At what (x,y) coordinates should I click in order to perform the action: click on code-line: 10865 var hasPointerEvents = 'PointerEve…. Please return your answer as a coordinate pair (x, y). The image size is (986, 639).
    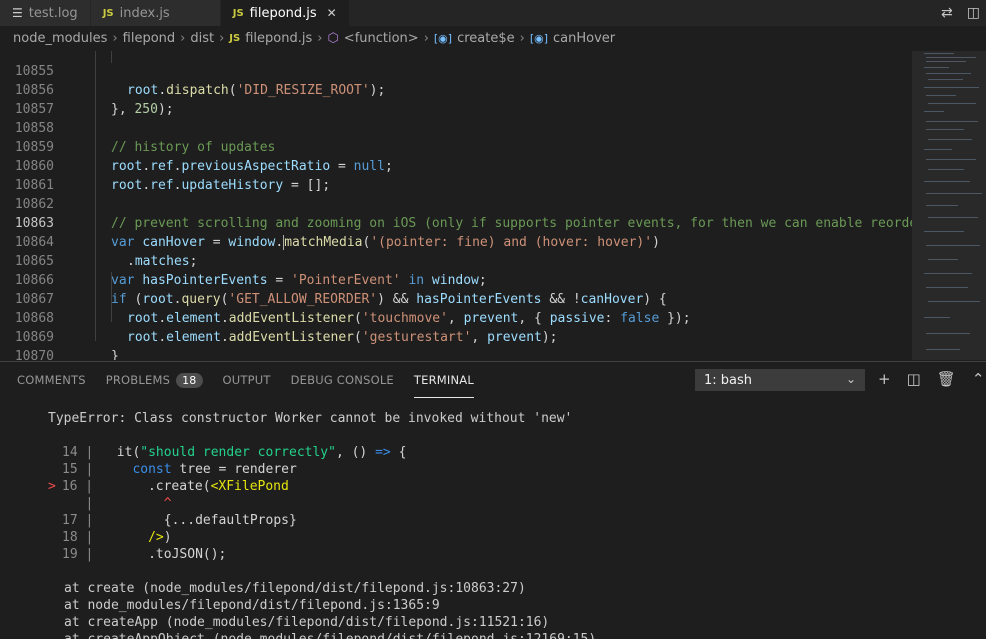
    Looking at the image, I should click on (456, 260).